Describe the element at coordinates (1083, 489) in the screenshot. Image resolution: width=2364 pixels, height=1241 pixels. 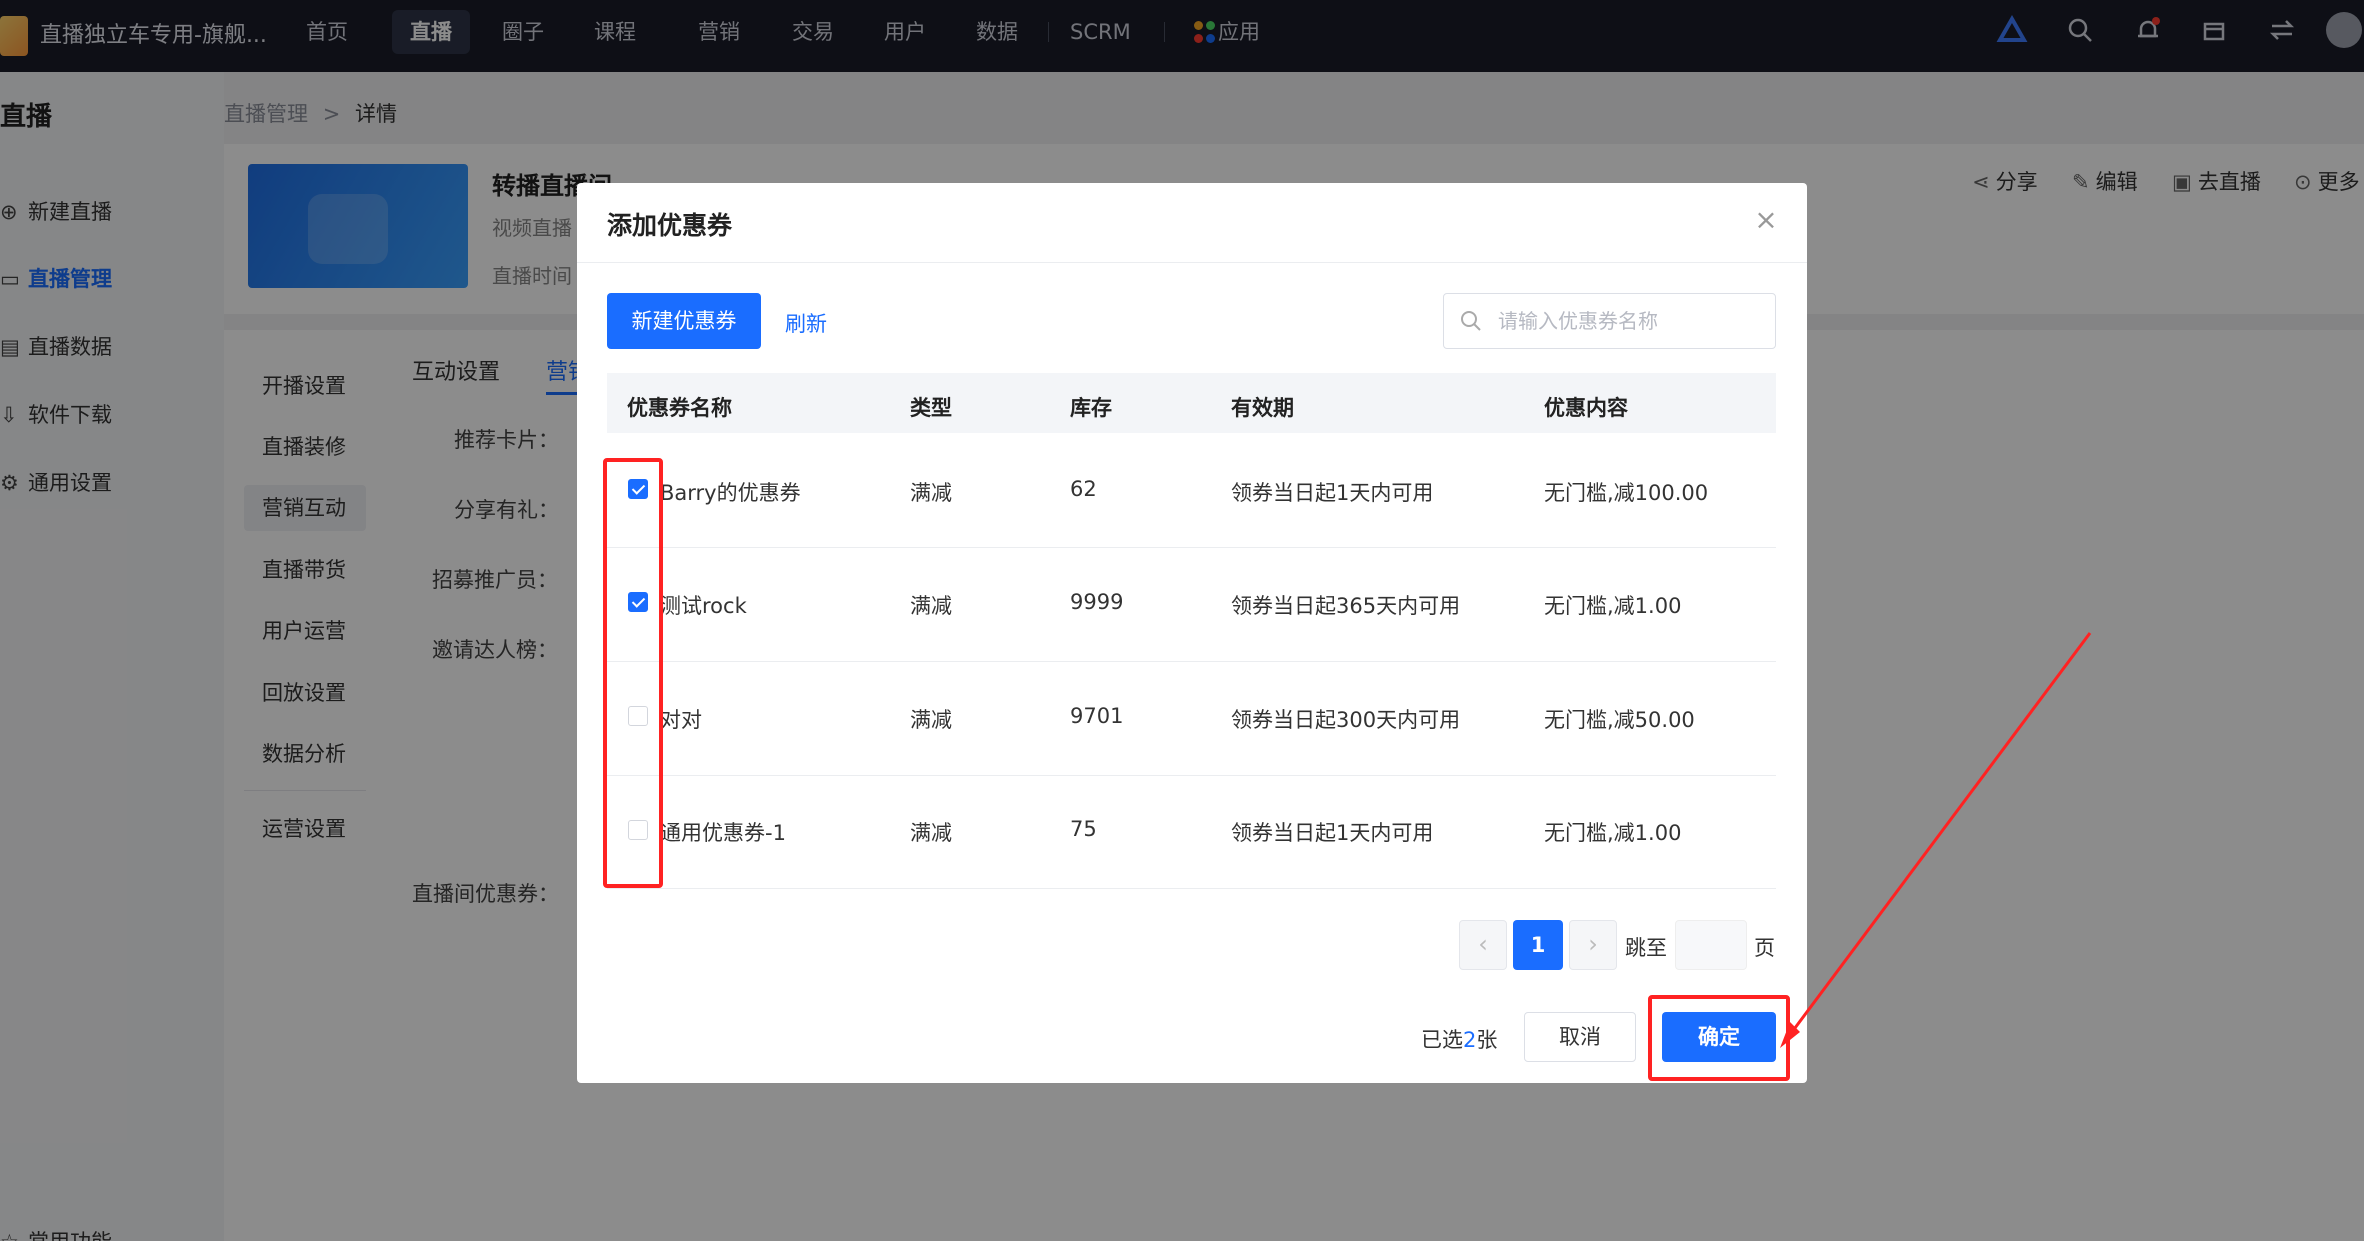
I see `coupon-stock: 62` at that location.